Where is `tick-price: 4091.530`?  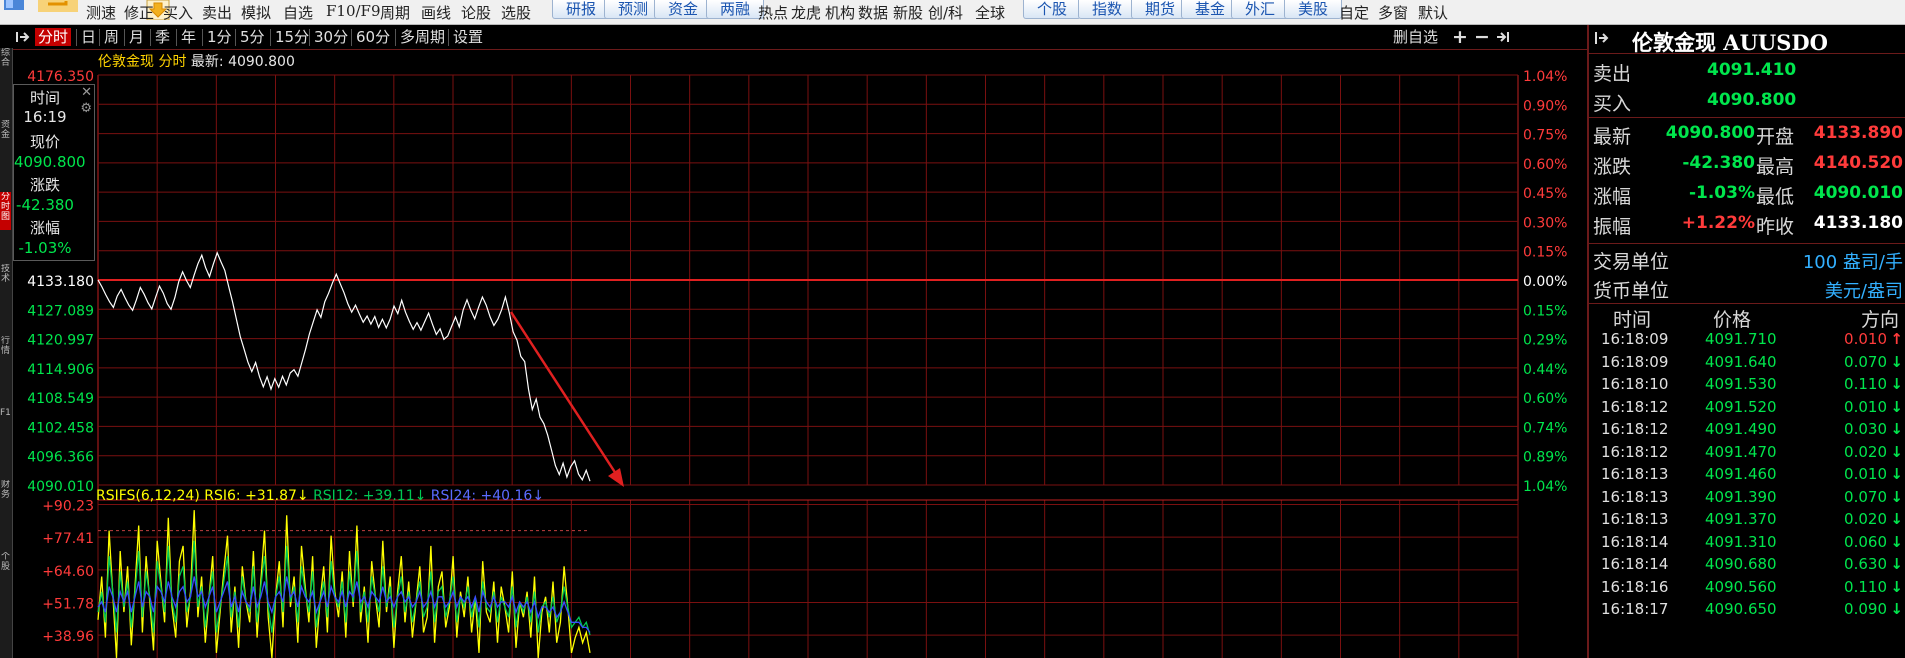
tick-price: 4091.530 is located at coordinates (1741, 384).